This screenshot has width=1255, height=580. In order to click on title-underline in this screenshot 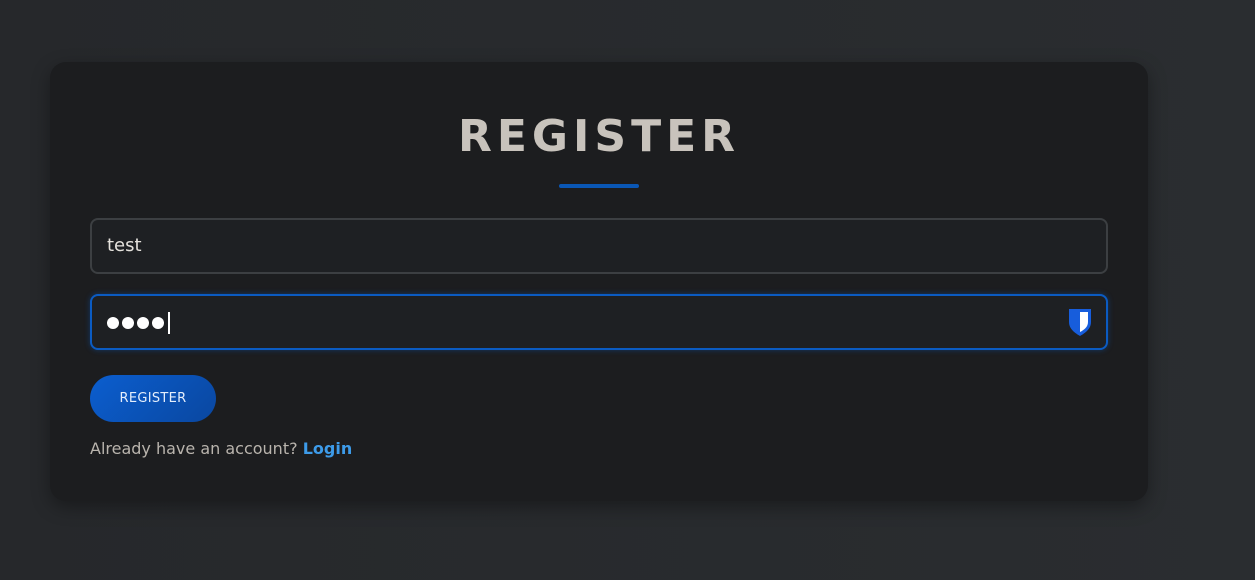, I will do `click(599, 186)`.